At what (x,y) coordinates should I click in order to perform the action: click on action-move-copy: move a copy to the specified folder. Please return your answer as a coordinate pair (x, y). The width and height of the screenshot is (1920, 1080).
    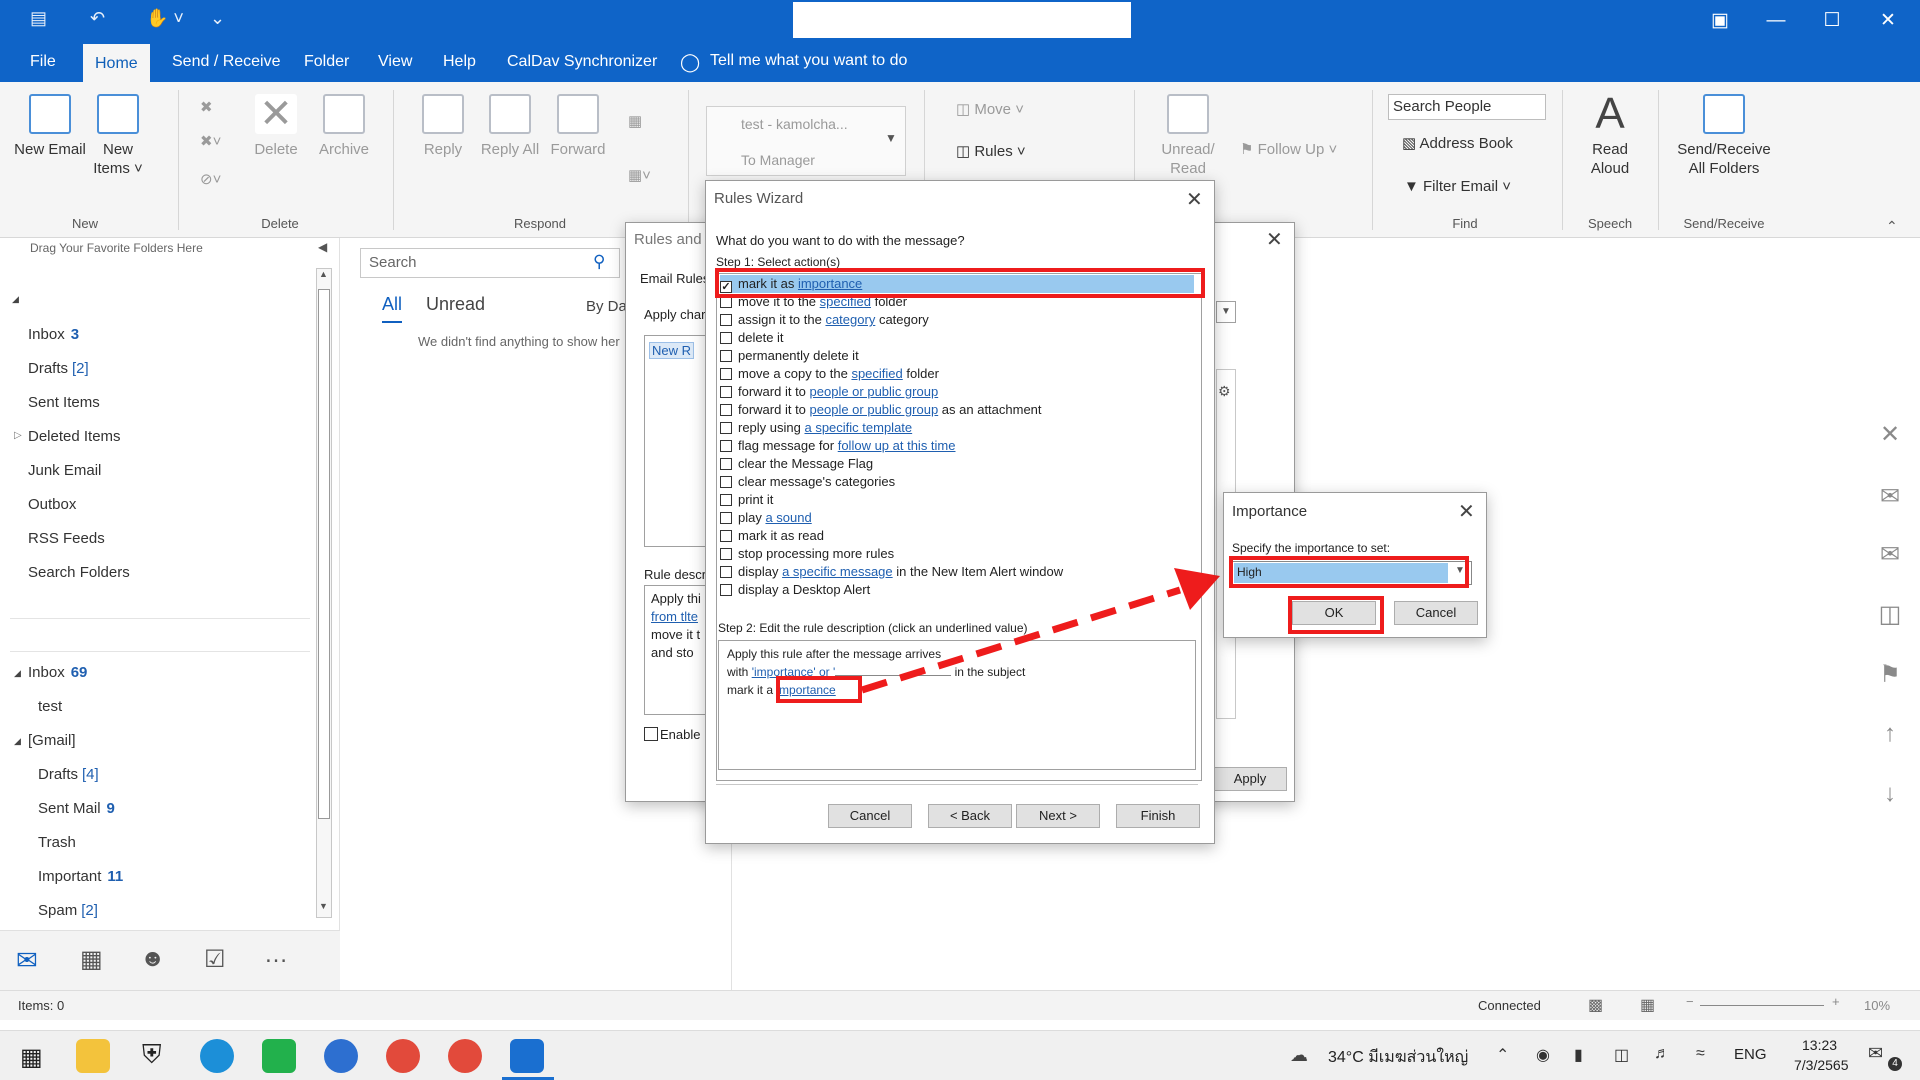
    Looking at the image, I should click on (829, 374).